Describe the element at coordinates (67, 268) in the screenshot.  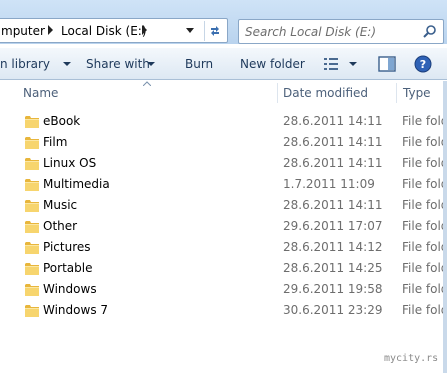
I see `file-name: Portable` at that location.